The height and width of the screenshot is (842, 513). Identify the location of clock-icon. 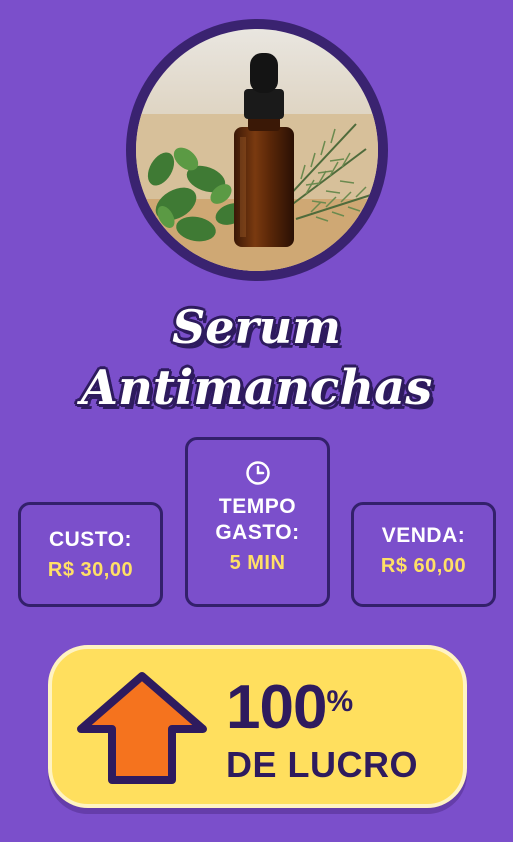
(257, 473).